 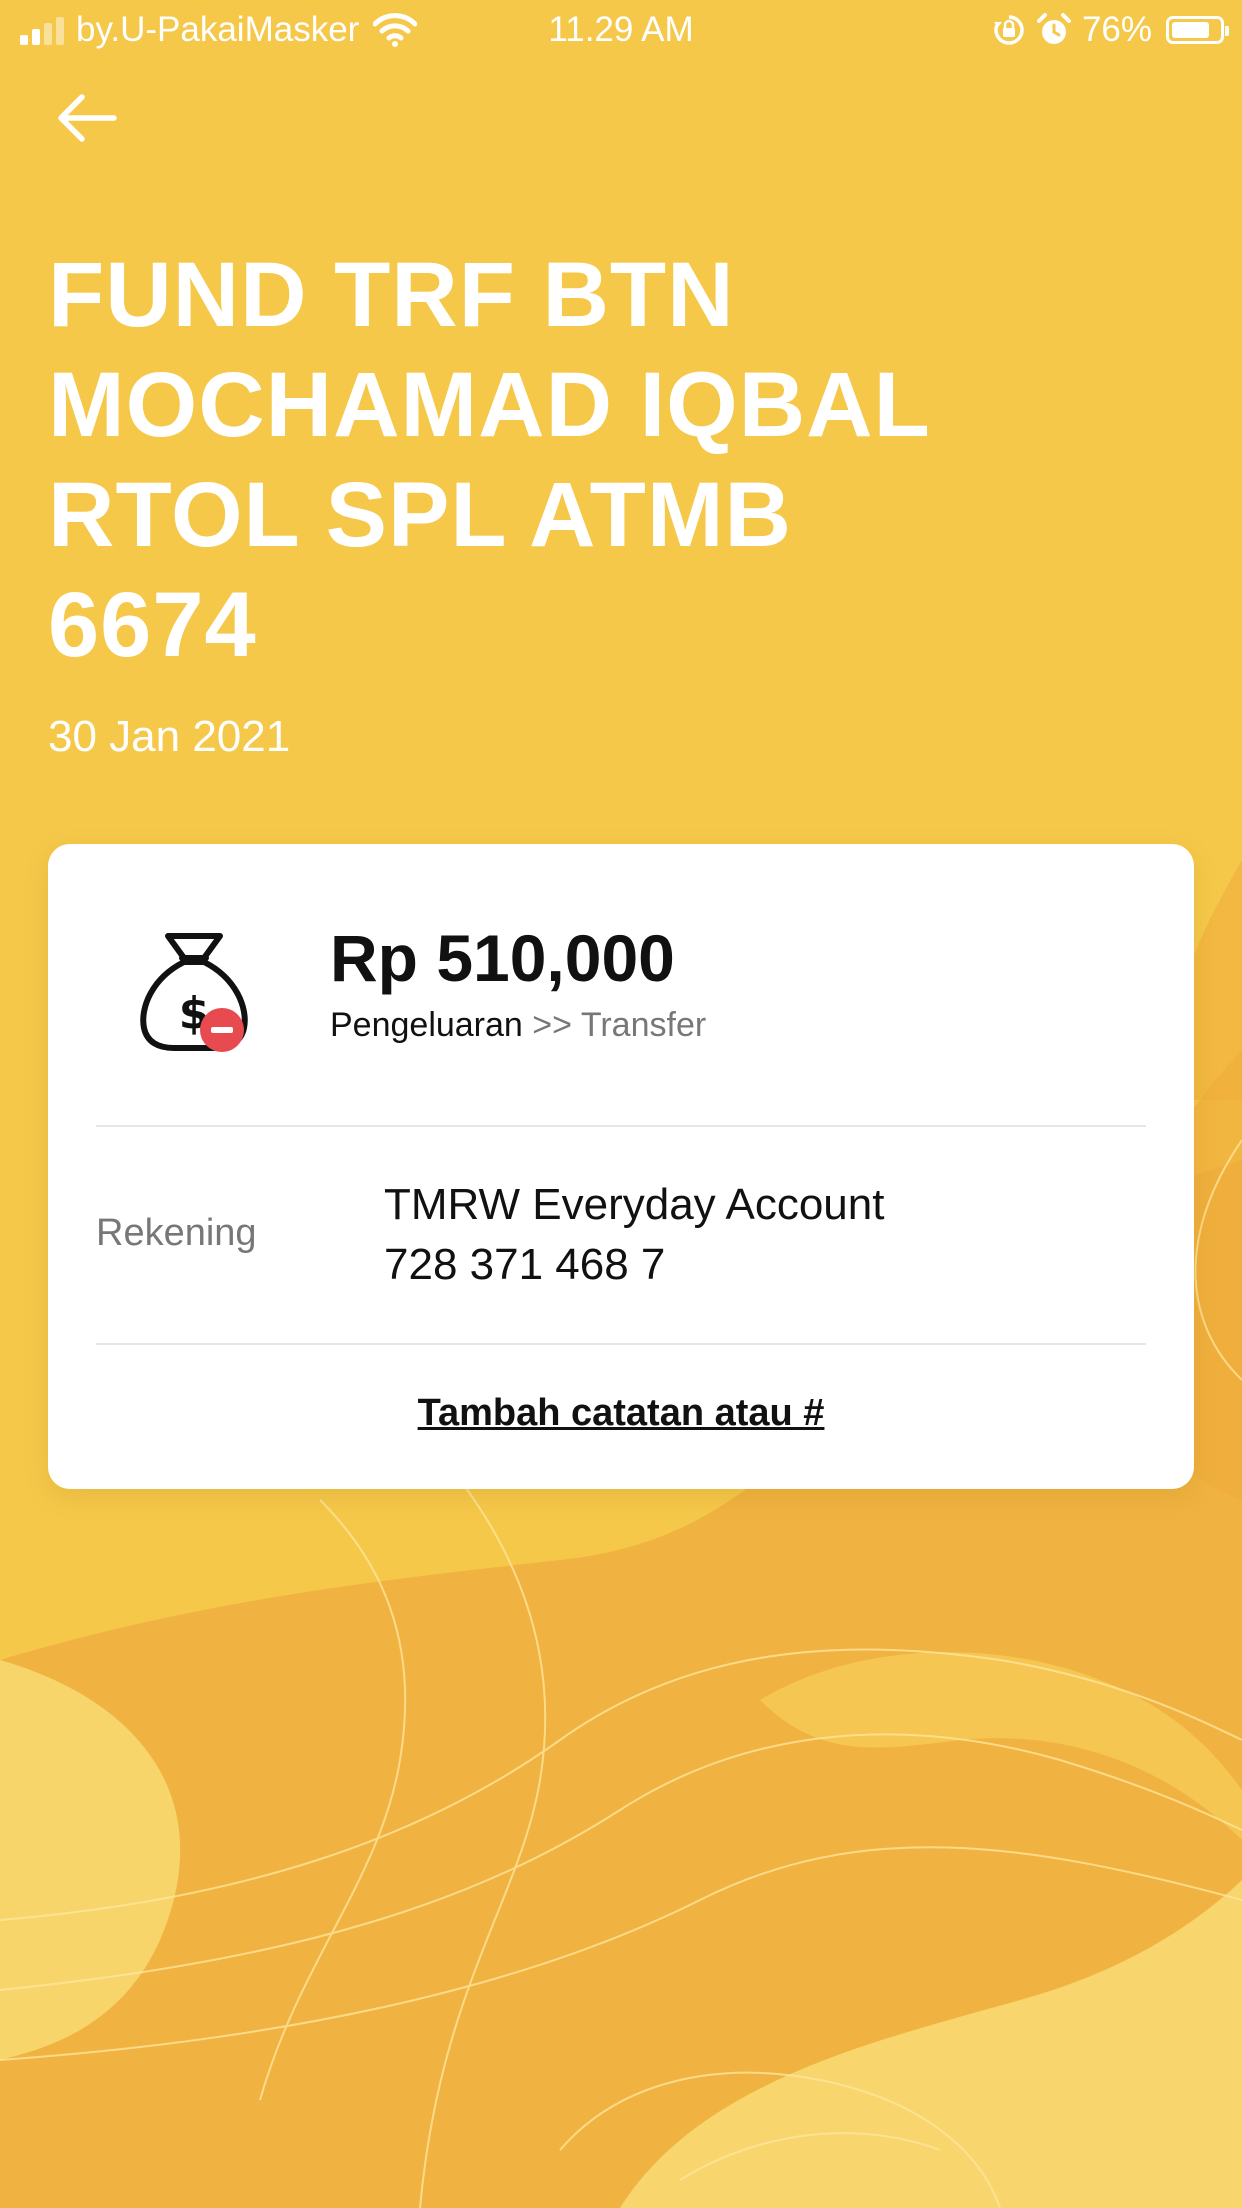 I want to click on add-note-link: Tambah catatan atau #, so click(x=621, y=1413).